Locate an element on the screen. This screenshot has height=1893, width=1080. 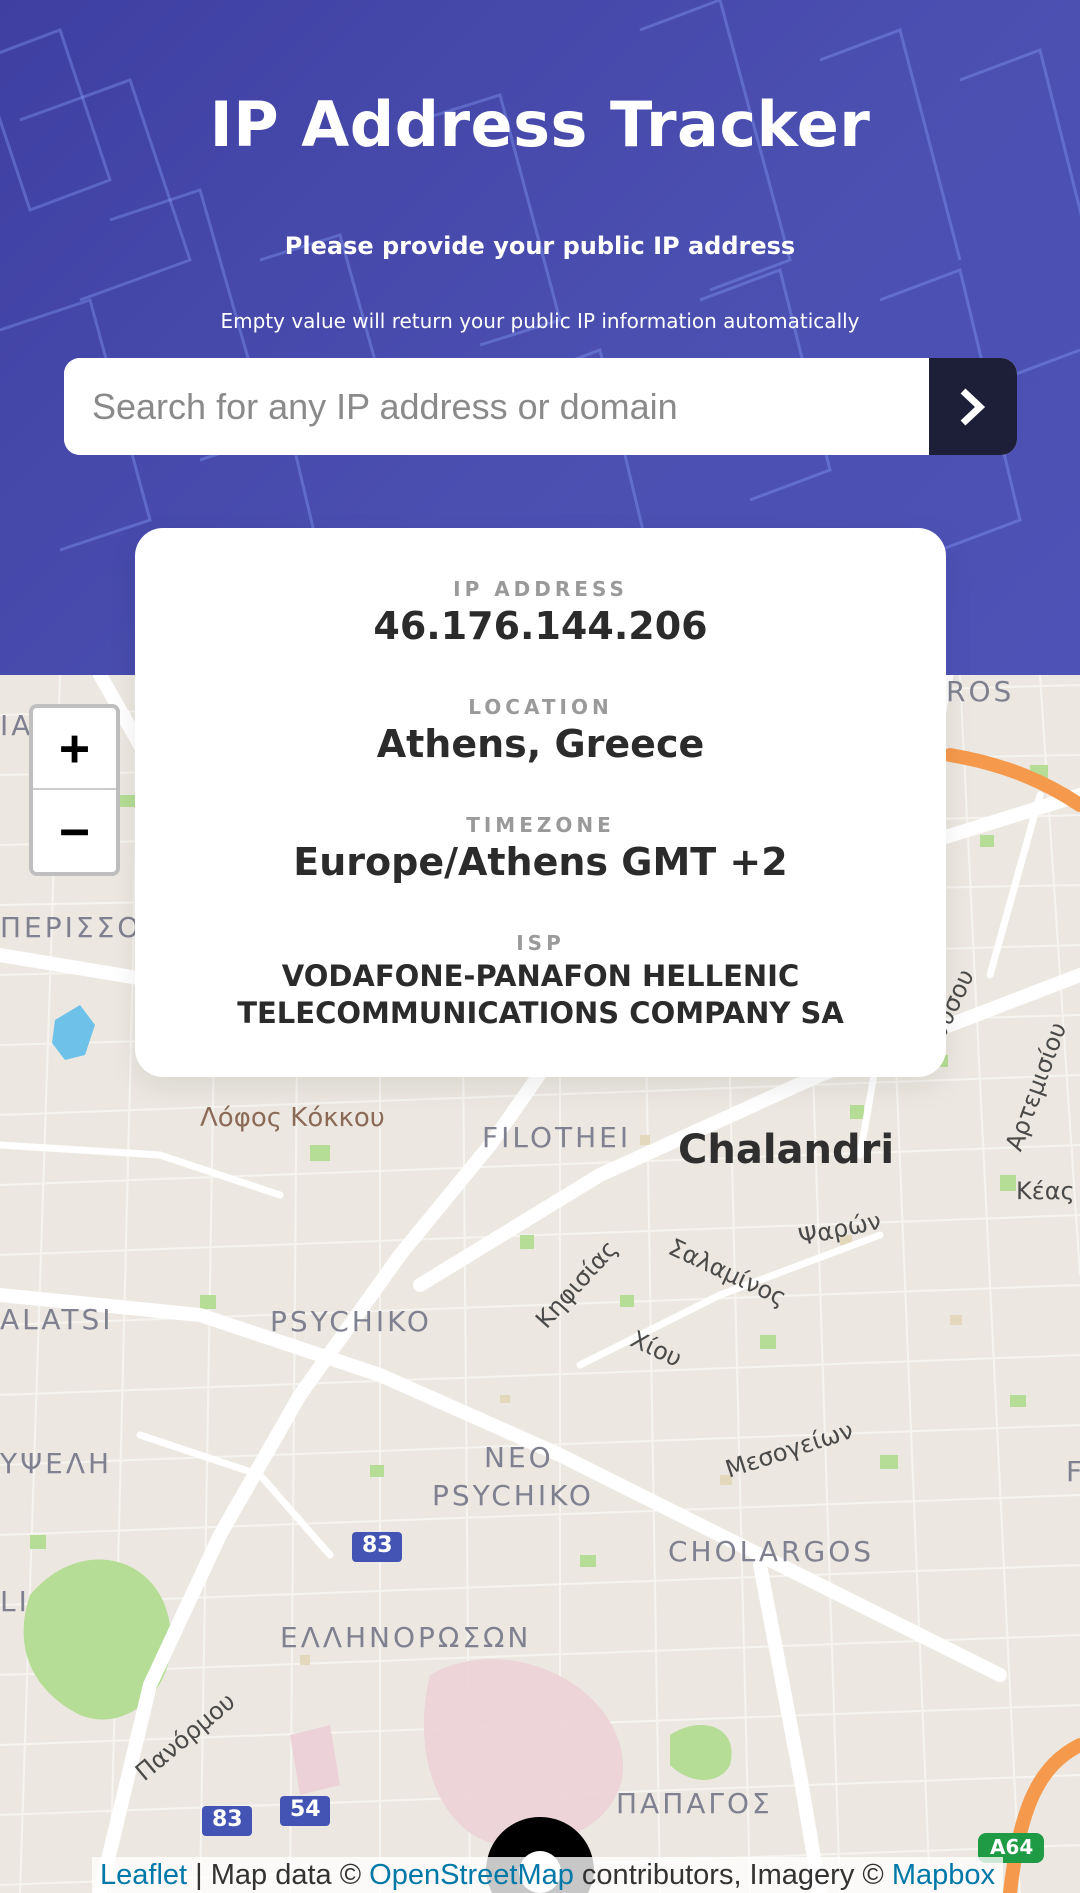
location-label: LOCATION is located at coordinates (540, 707).